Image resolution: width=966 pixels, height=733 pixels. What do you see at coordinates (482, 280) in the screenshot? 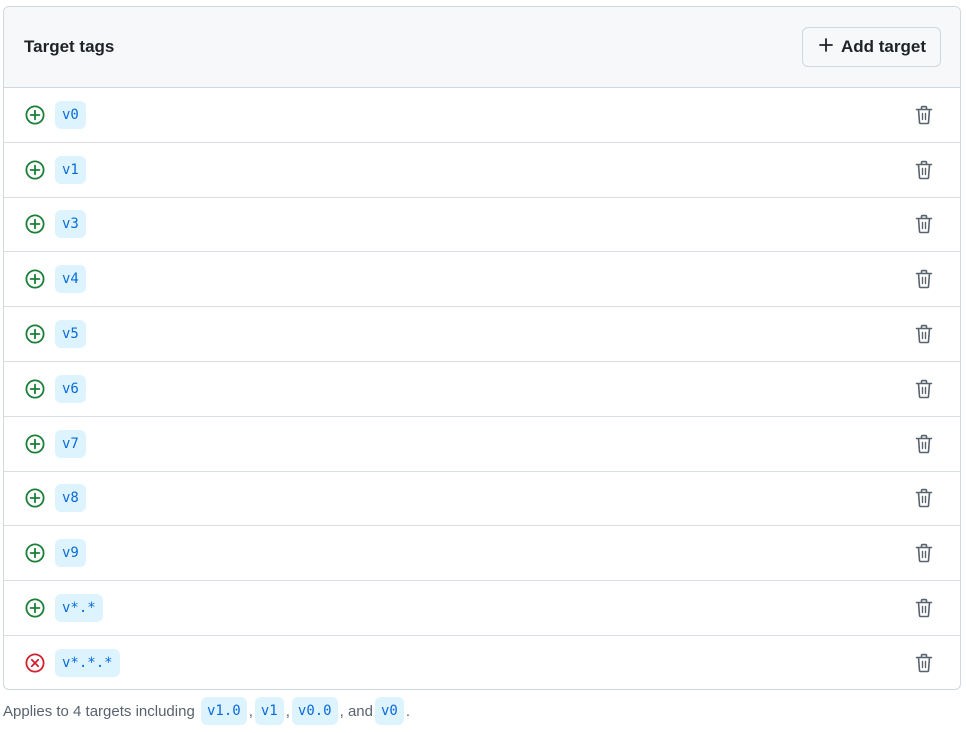
I see `target-row: v4` at bounding box center [482, 280].